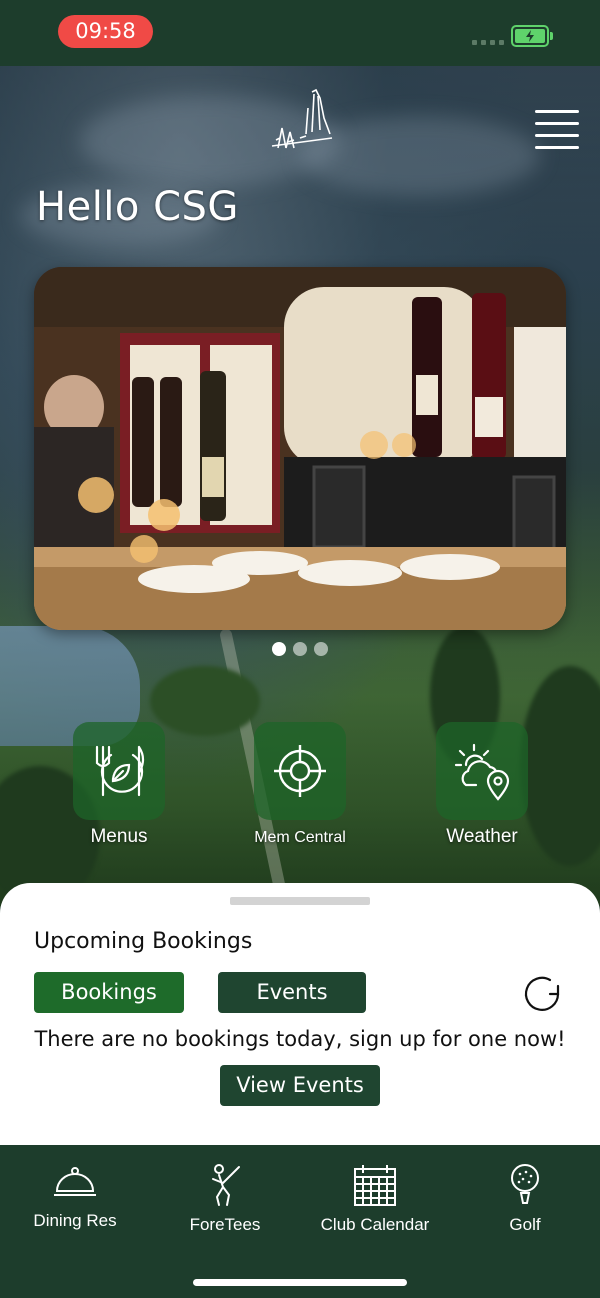 The height and width of the screenshot is (1298, 600). What do you see at coordinates (375, 1213) in the screenshot?
I see `nav-club-calendar: Club Calendar` at bounding box center [375, 1213].